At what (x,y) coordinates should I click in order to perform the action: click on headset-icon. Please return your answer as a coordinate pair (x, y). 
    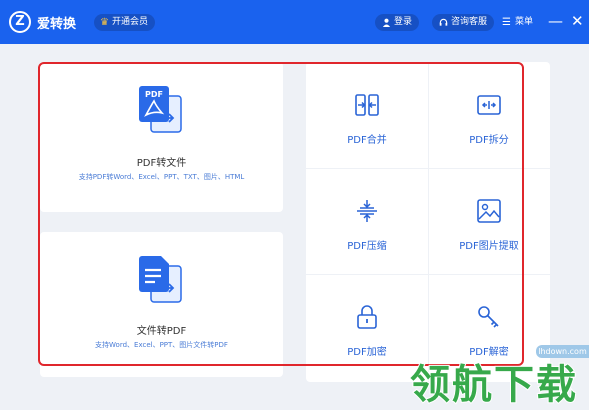
    Looking at the image, I should click on (443, 22).